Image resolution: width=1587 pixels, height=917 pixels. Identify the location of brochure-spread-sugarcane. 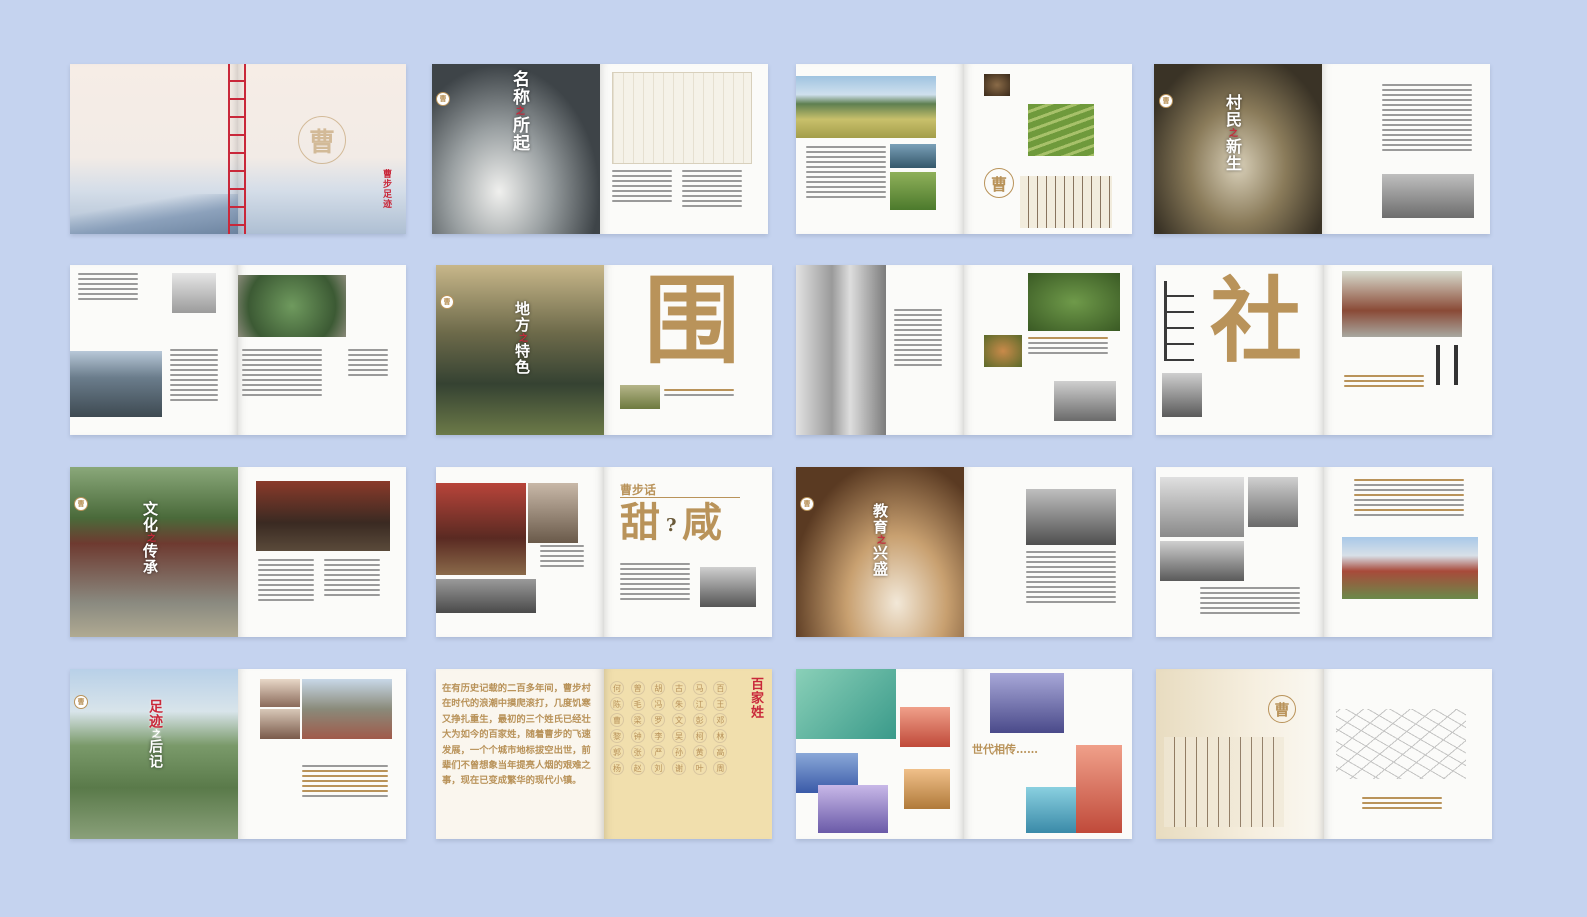
(964, 350).